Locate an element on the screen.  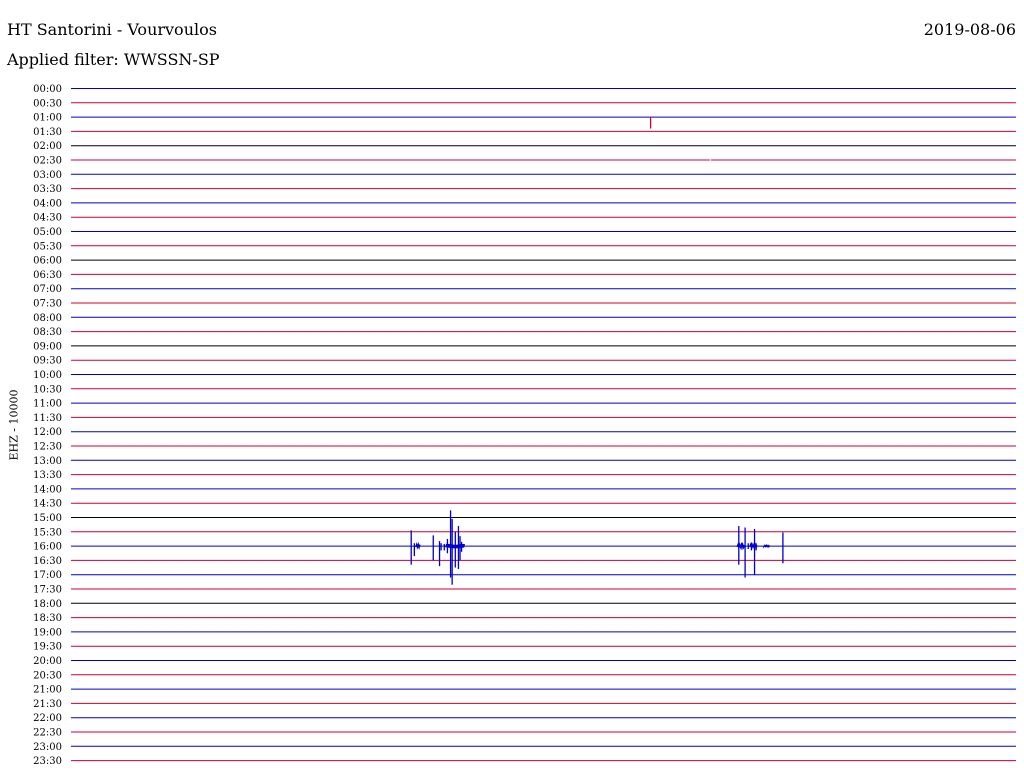
hour-label: 23:00 is located at coordinates (47, 747).